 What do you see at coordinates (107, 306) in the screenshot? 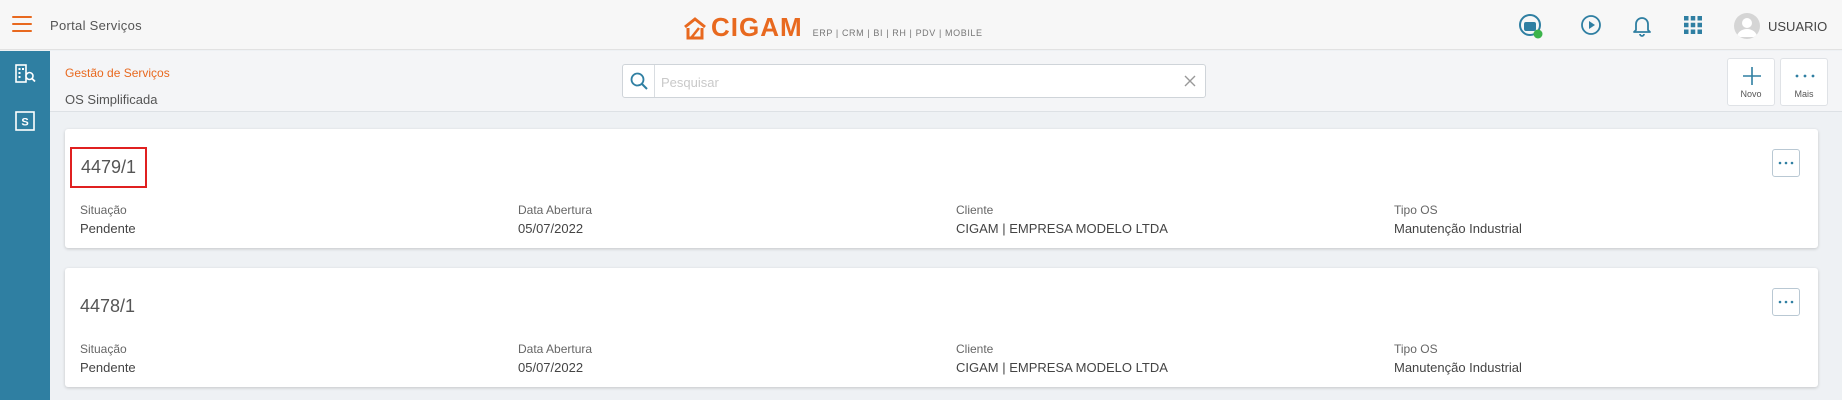
I see `order-number: 4478/1` at bounding box center [107, 306].